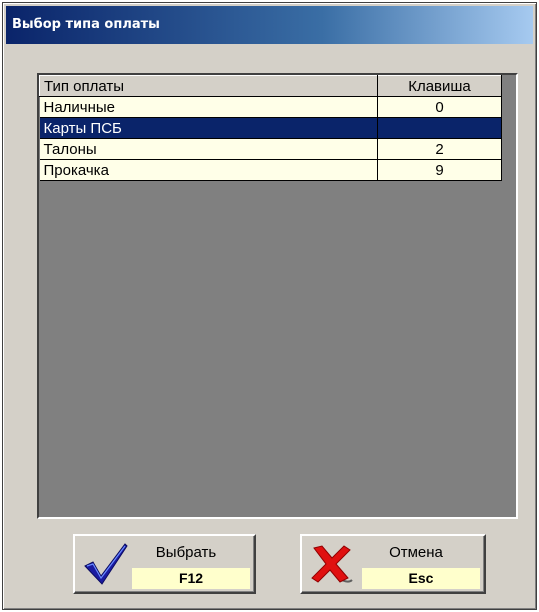 The height and width of the screenshot is (612, 539). Describe the element at coordinates (186, 552) in the screenshot. I see `select-button-label: Выбрать` at that location.